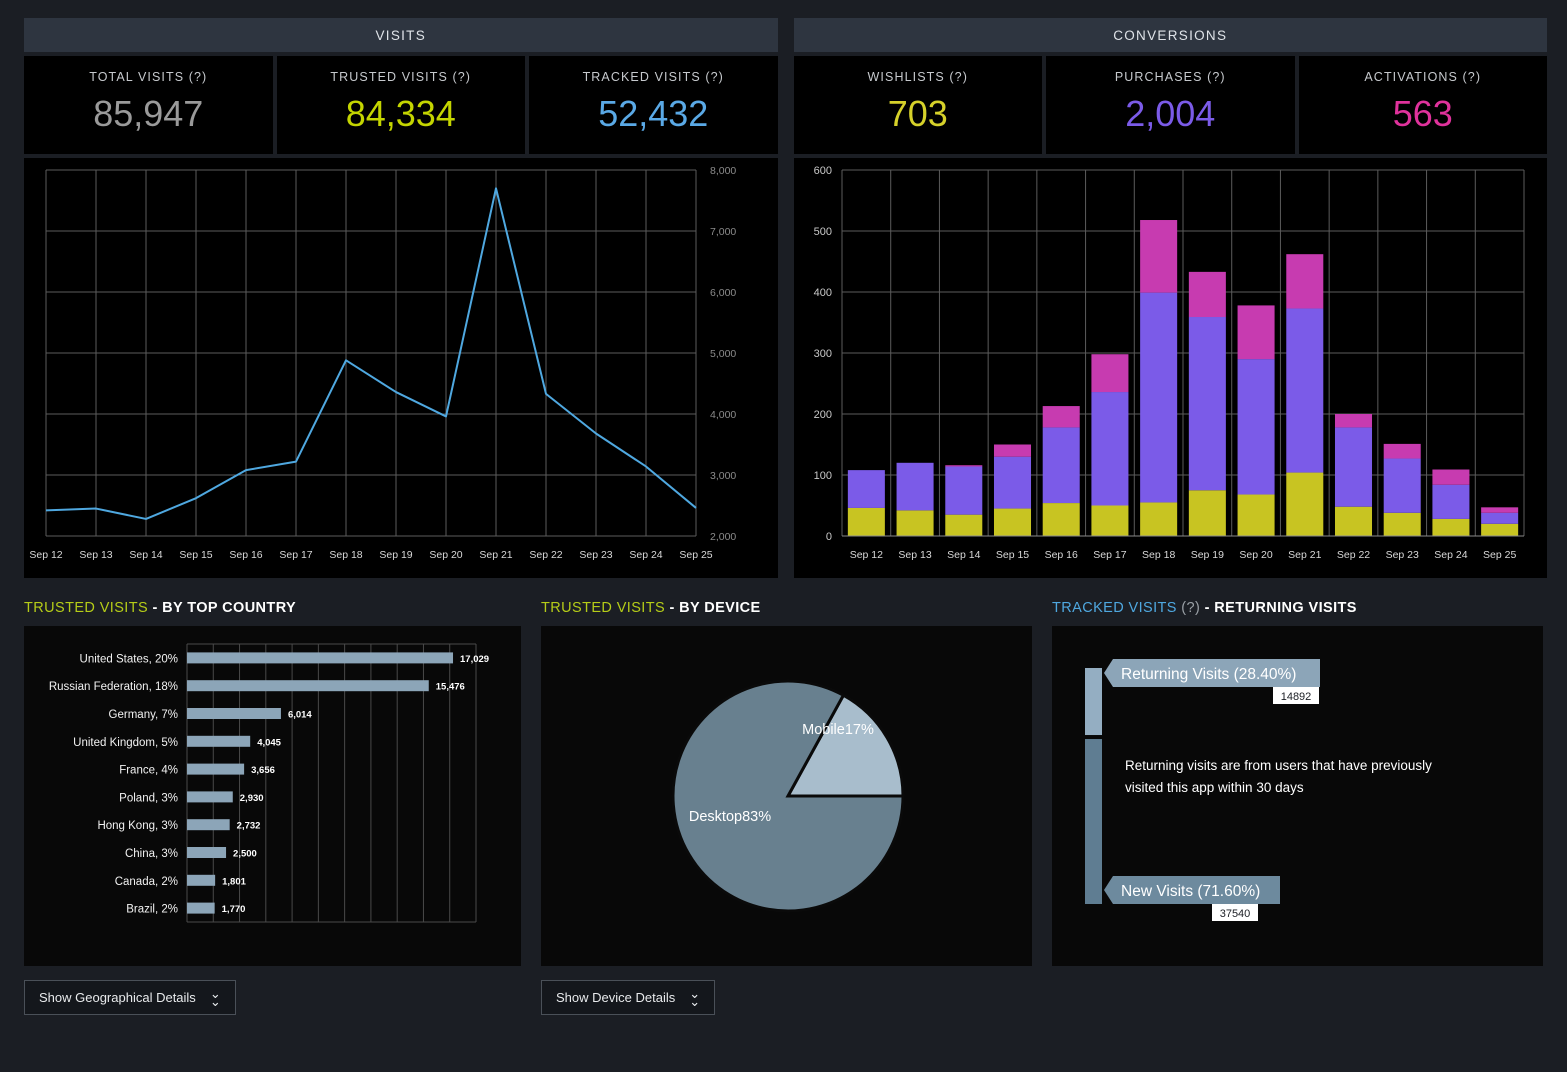  What do you see at coordinates (151, 854) in the screenshot?
I see `svg-text: China, 3%` at bounding box center [151, 854].